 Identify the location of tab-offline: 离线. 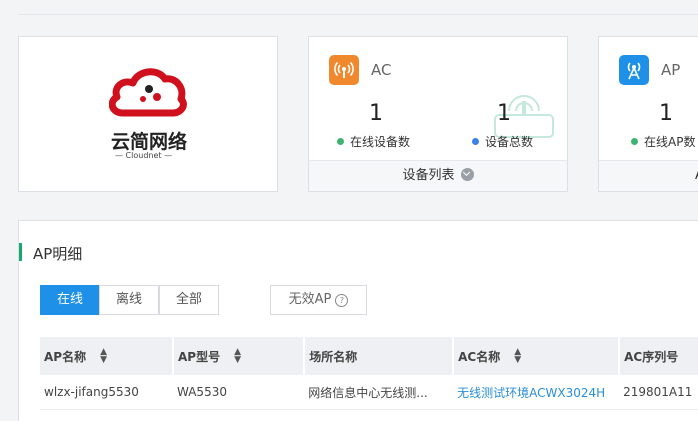
(129, 300).